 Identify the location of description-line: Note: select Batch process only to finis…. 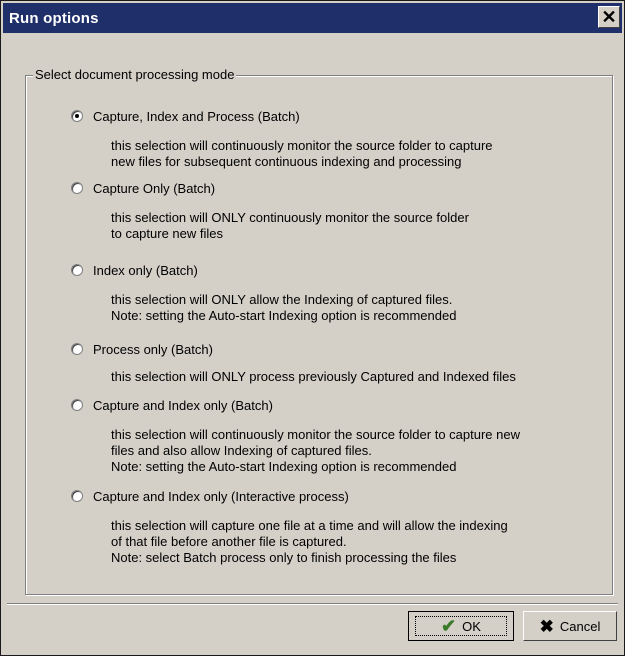
(284, 557).